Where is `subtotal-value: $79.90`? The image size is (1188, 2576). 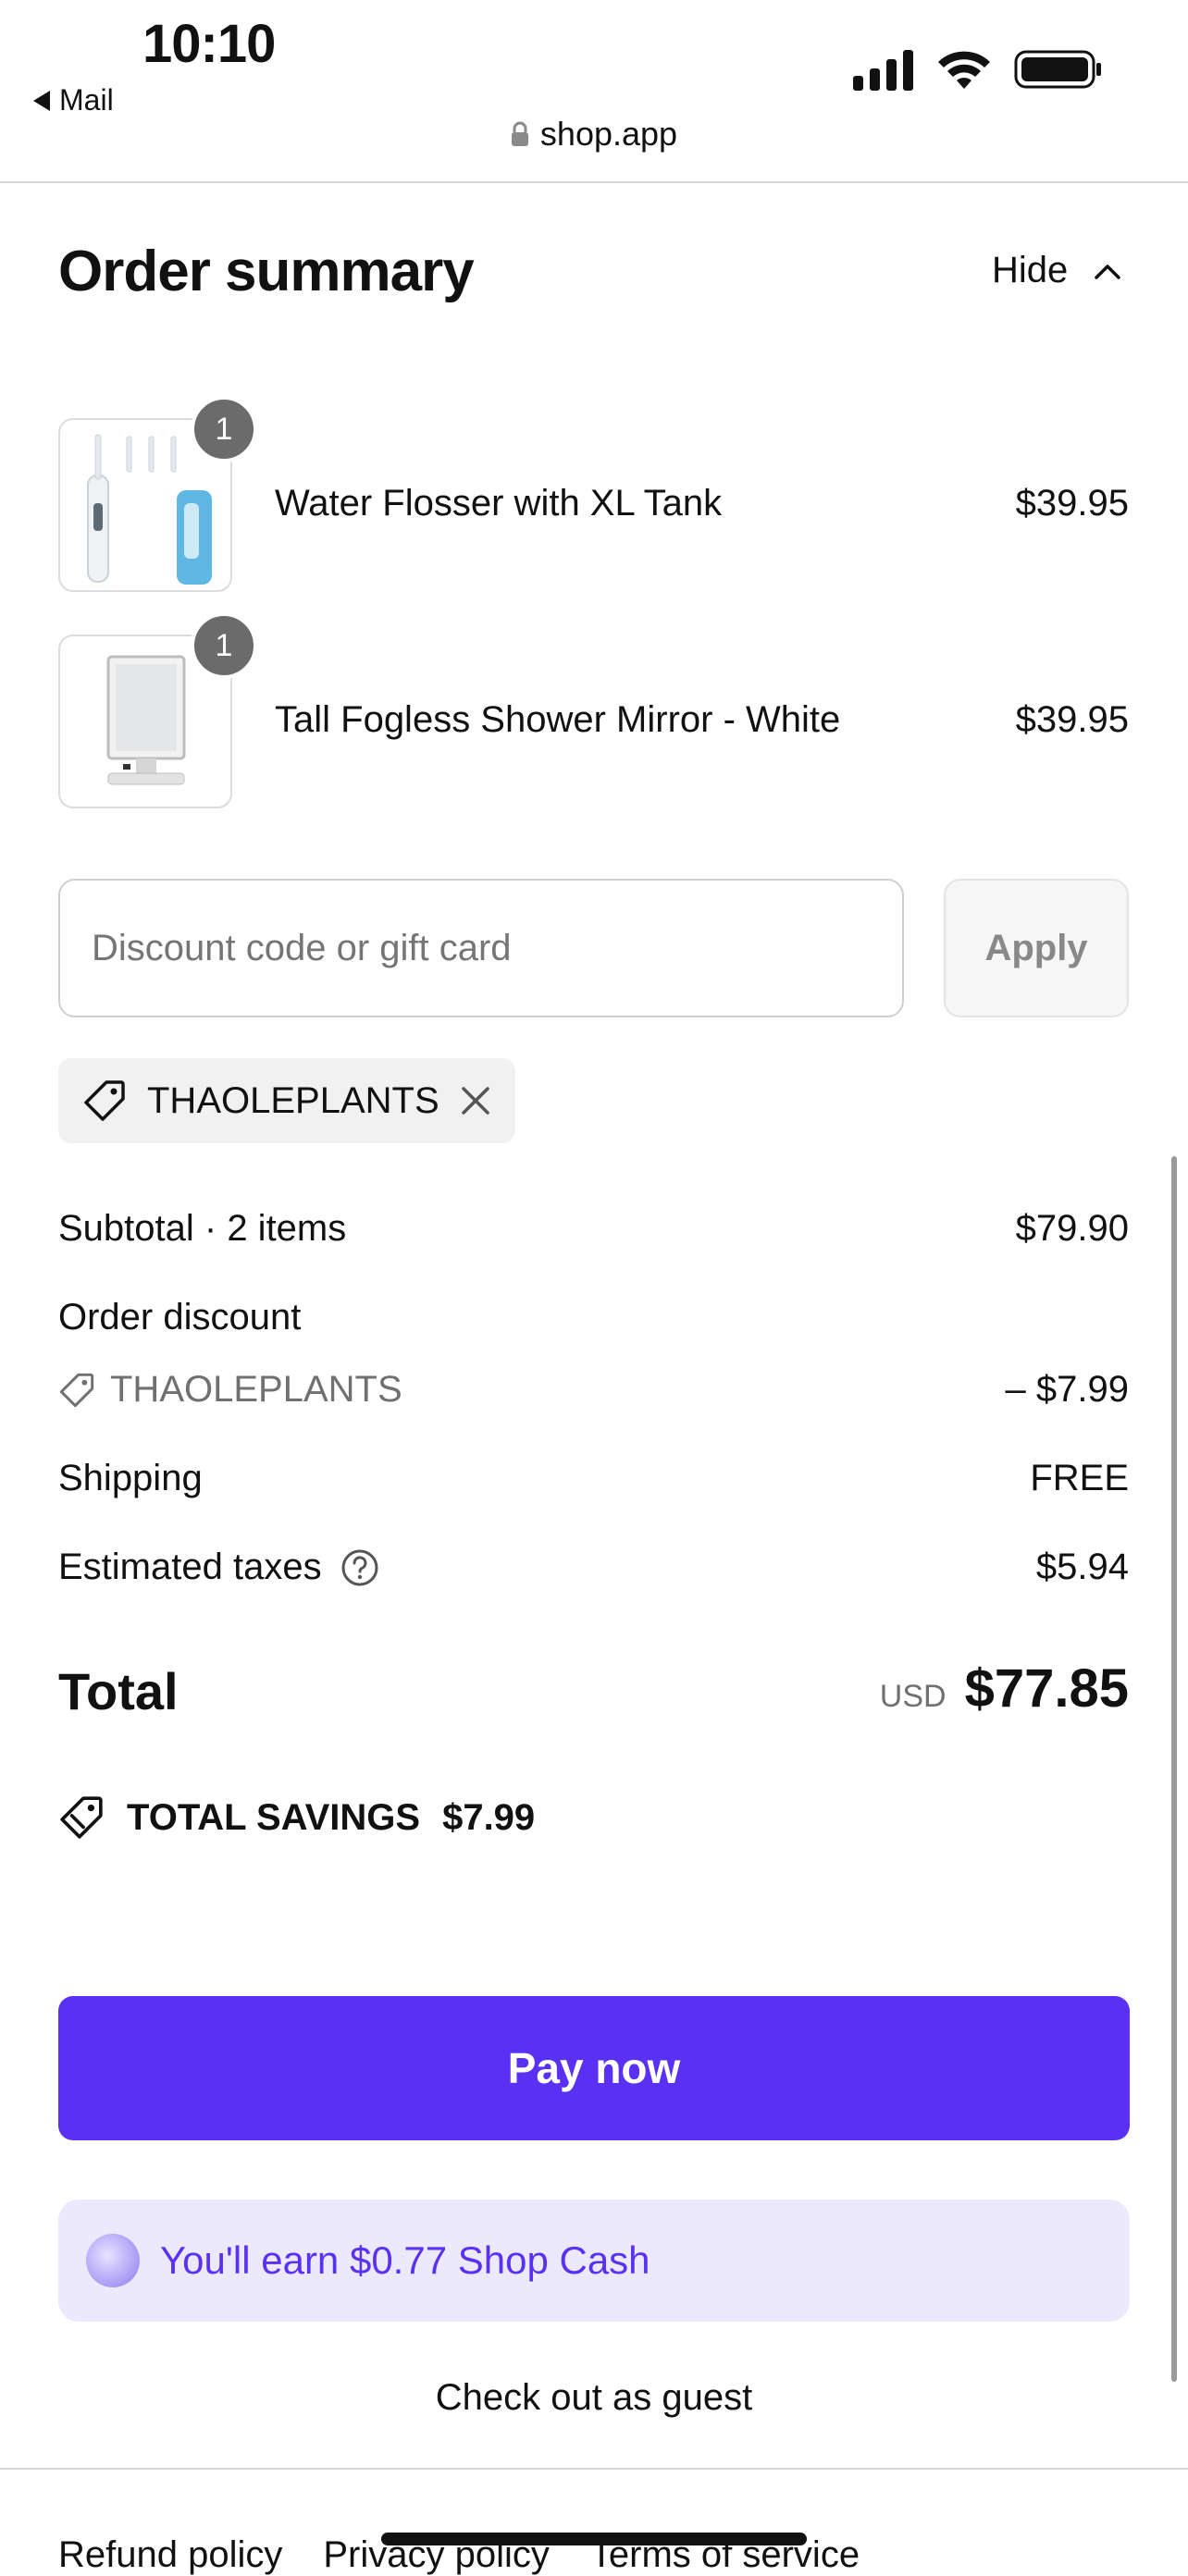
subtotal-value: $79.90 is located at coordinates (1072, 1228).